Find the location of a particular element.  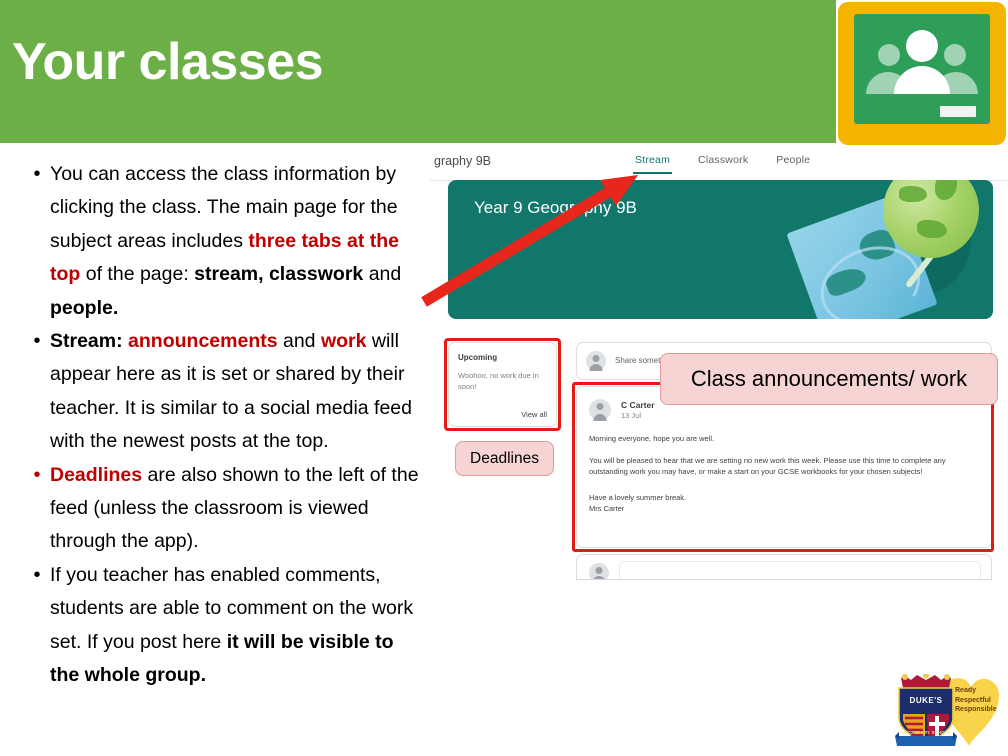

google-classroom-logo-icon is located at coordinates (922, 73).